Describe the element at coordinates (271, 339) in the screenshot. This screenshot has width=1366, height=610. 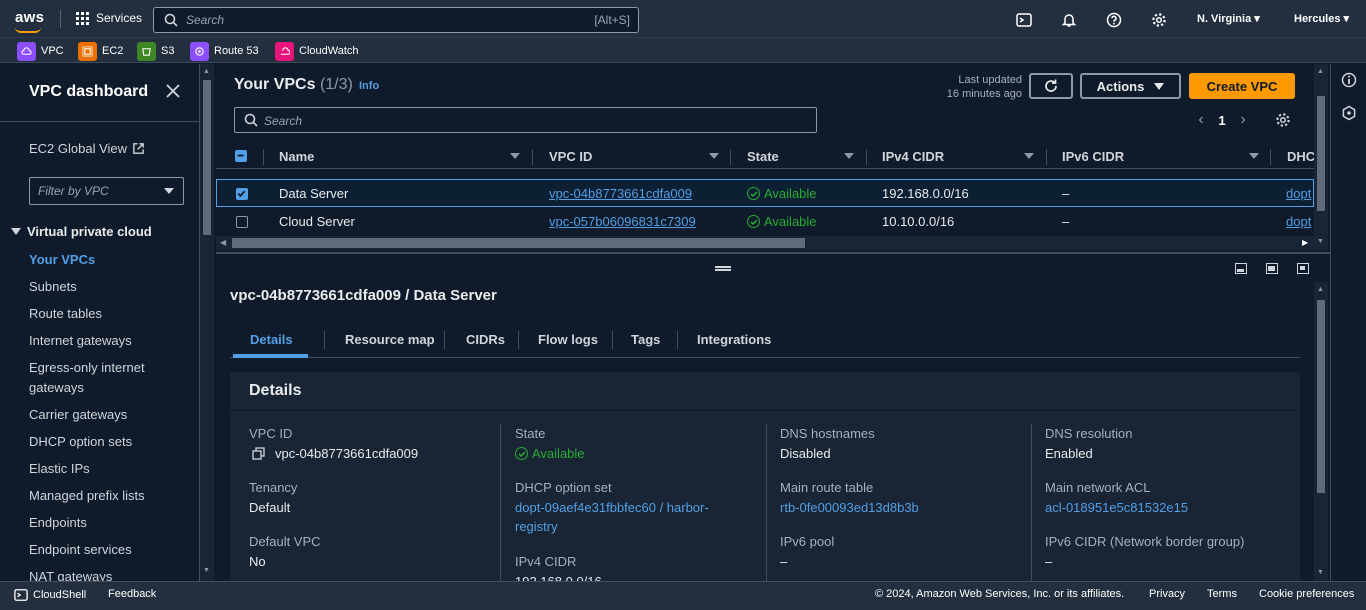
I see `tab-details: Details` at that location.